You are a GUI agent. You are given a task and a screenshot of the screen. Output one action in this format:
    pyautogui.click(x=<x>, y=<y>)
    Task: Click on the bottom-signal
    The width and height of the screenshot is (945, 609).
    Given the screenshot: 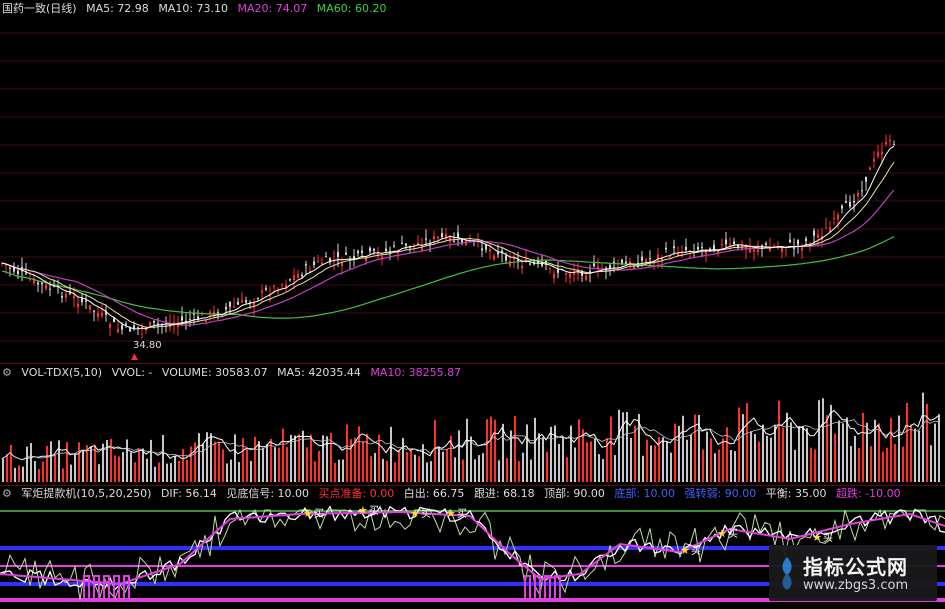 What is the action you would take?
    pyautogui.click(x=544, y=588)
    